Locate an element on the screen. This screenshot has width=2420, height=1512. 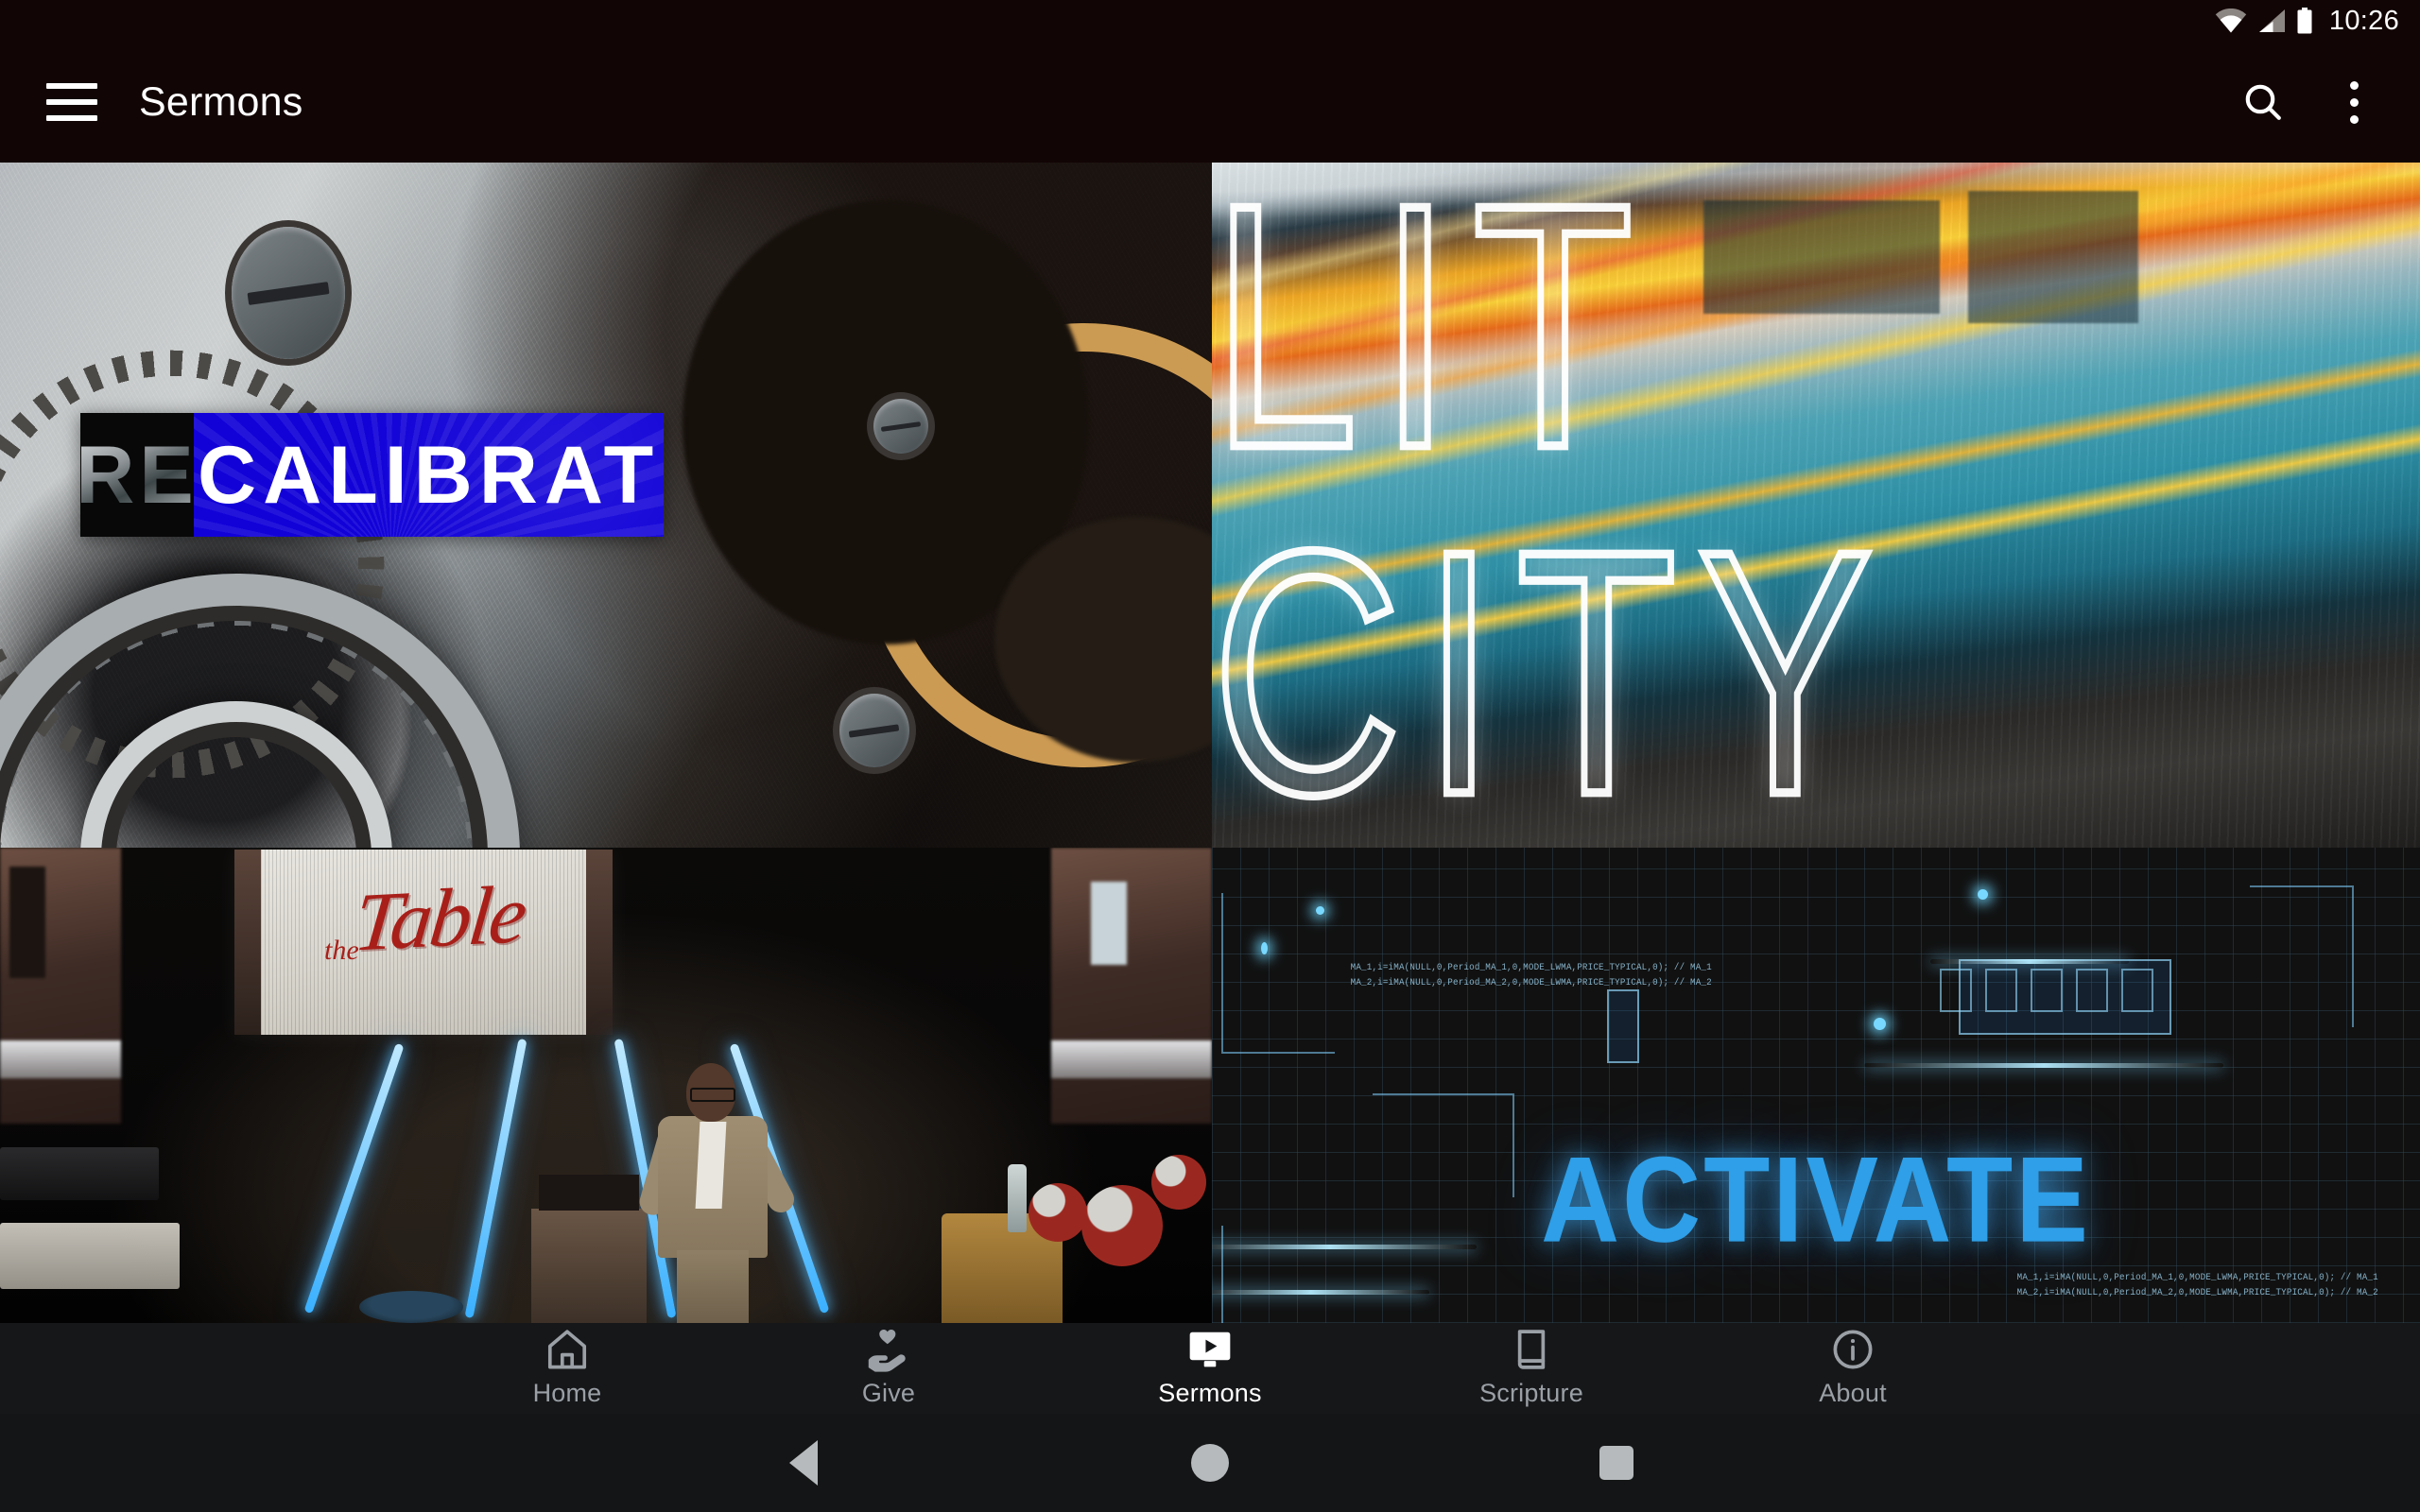
wifi-icon is located at coordinates (2231, 21).